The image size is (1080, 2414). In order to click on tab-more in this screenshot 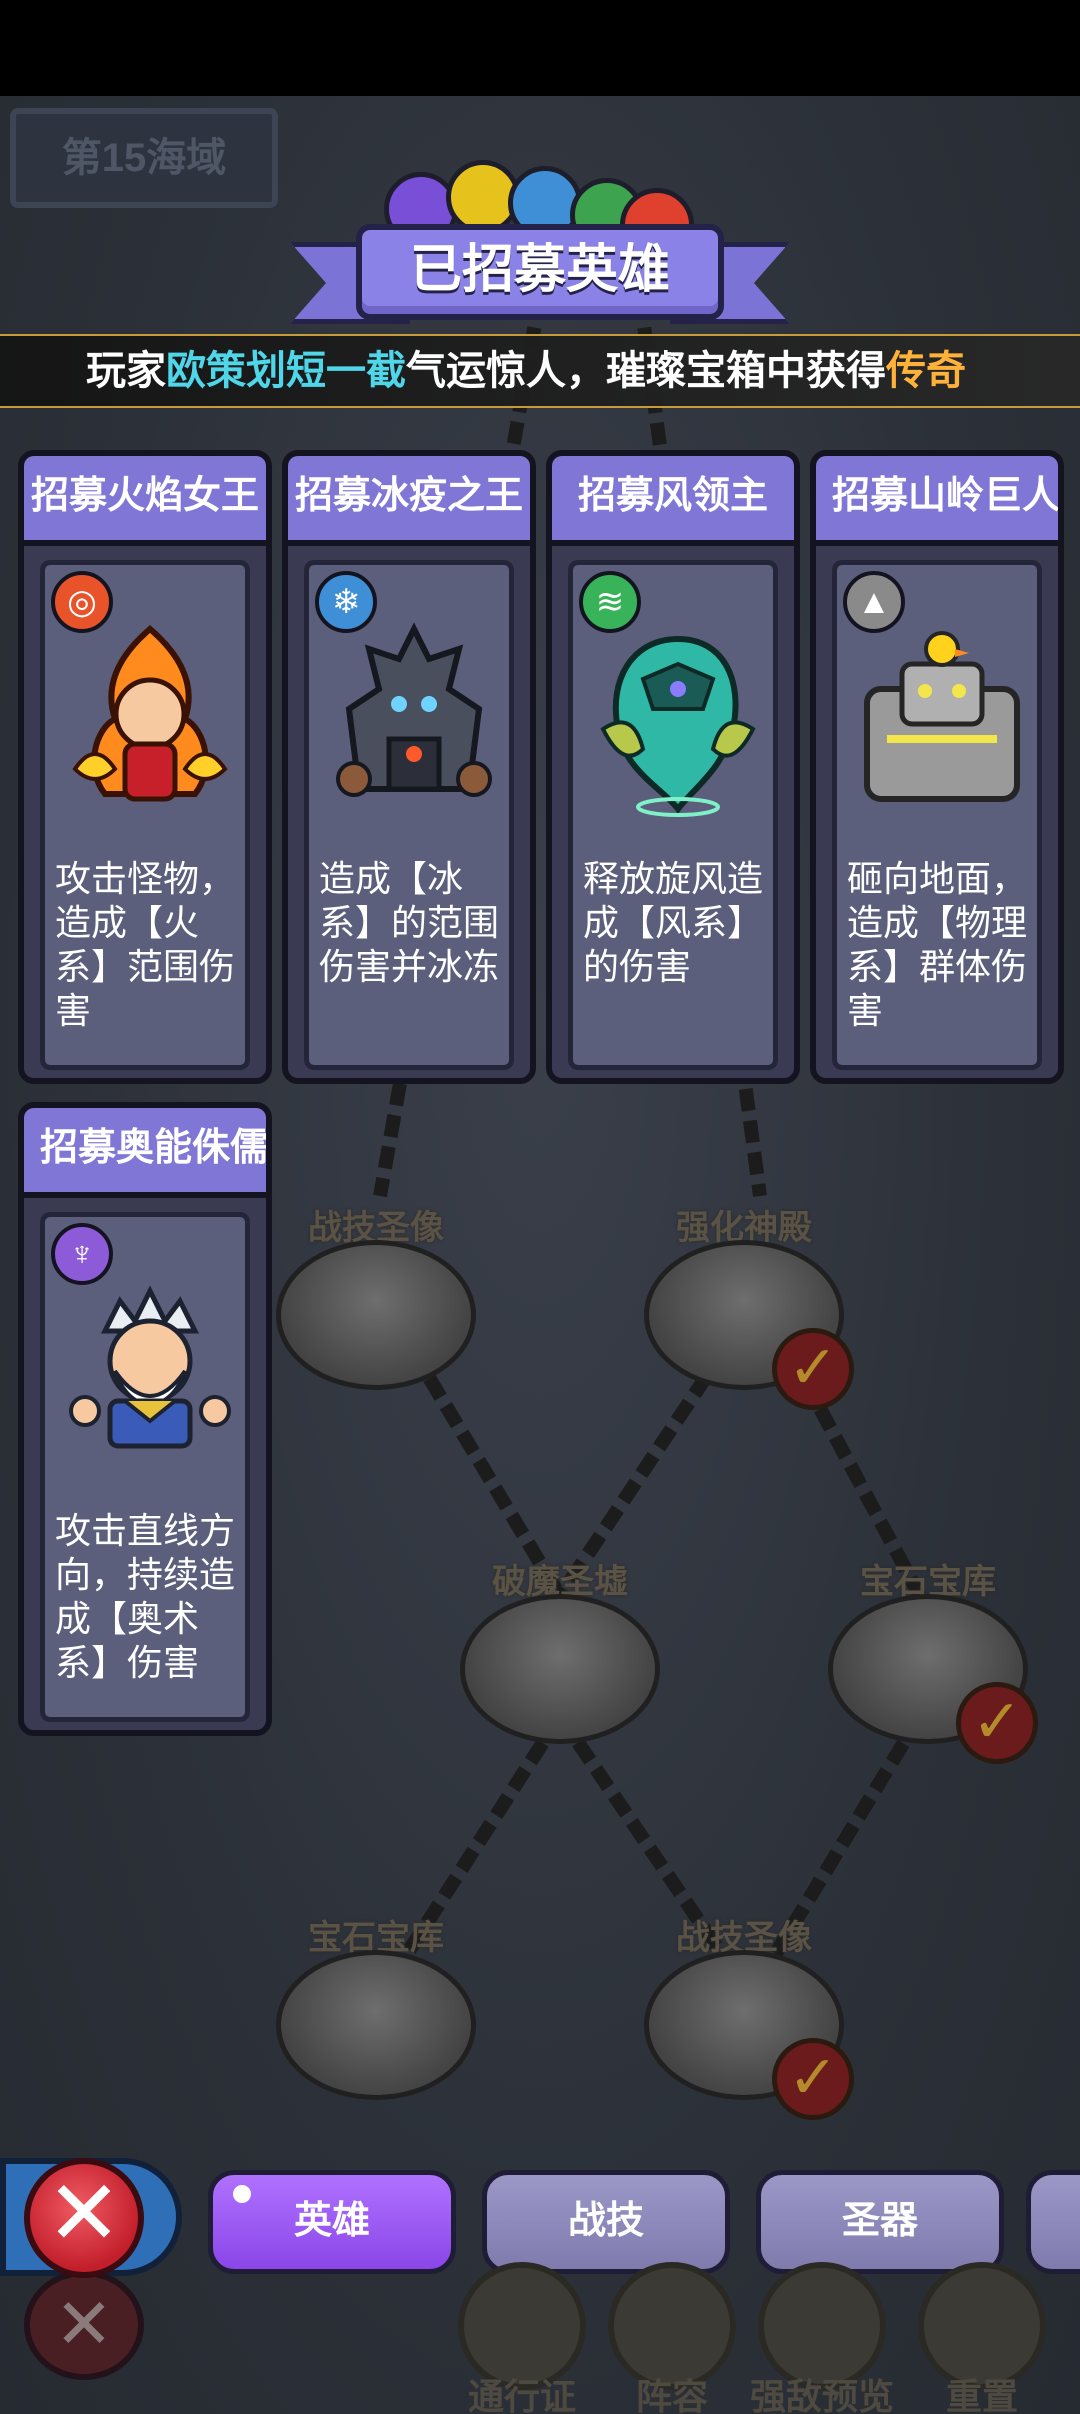, I will do `click(1053, 2222)`.